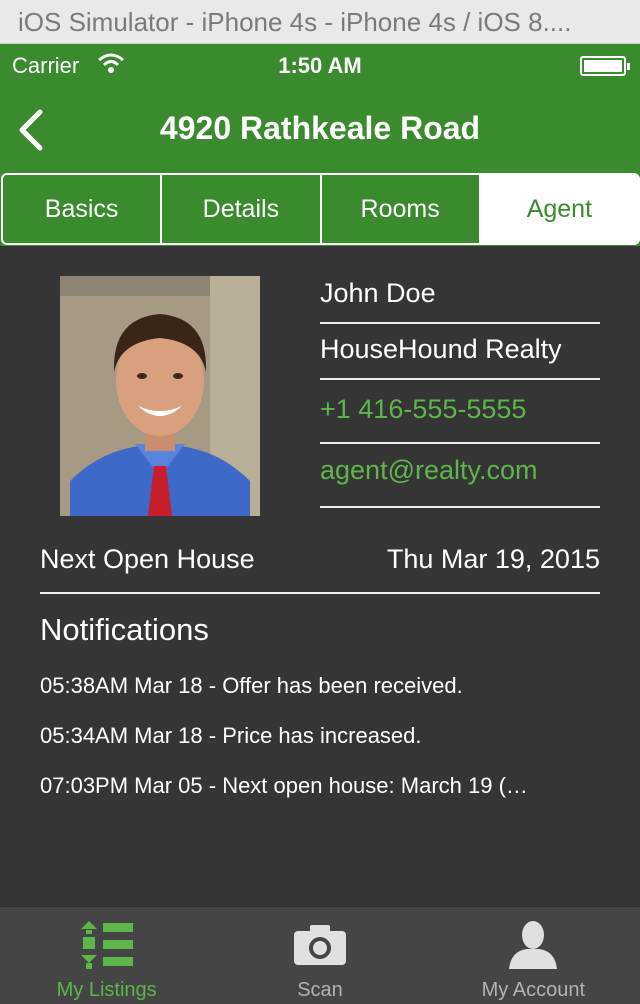  I want to click on agent-name: John Doe, so click(460, 301).